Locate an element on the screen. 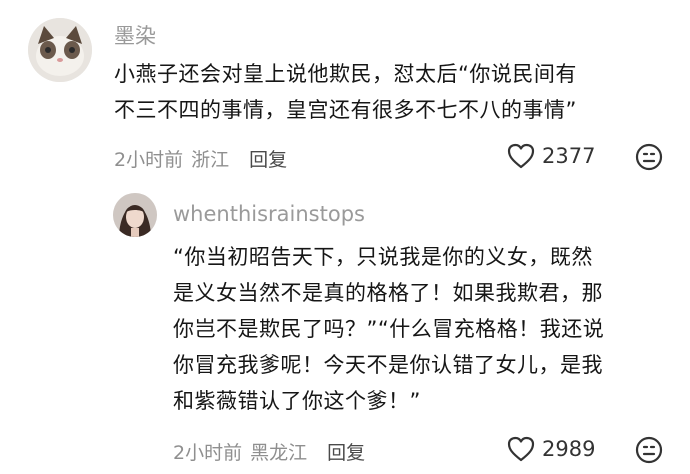  comment-avatar is located at coordinates (60, 50).